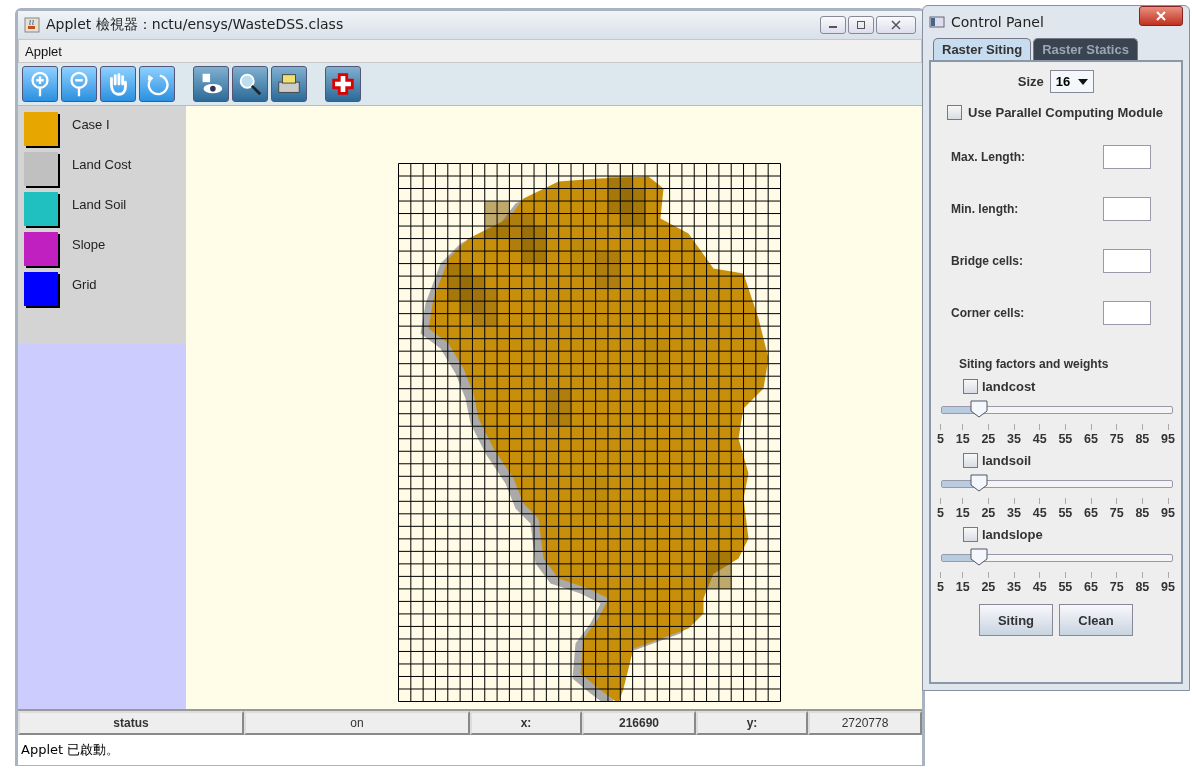 This screenshot has height=771, width=1192. What do you see at coordinates (639, 723) in the screenshot?
I see `status-cell: 216690` at bounding box center [639, 723].